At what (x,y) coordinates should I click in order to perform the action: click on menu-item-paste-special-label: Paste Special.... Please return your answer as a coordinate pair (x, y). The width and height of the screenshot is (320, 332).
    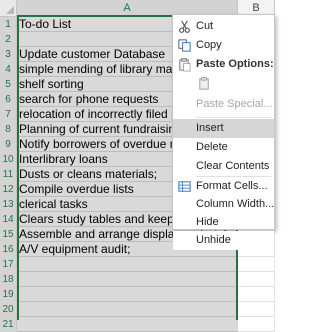
    Looking at the image, I should click on (234, 104).